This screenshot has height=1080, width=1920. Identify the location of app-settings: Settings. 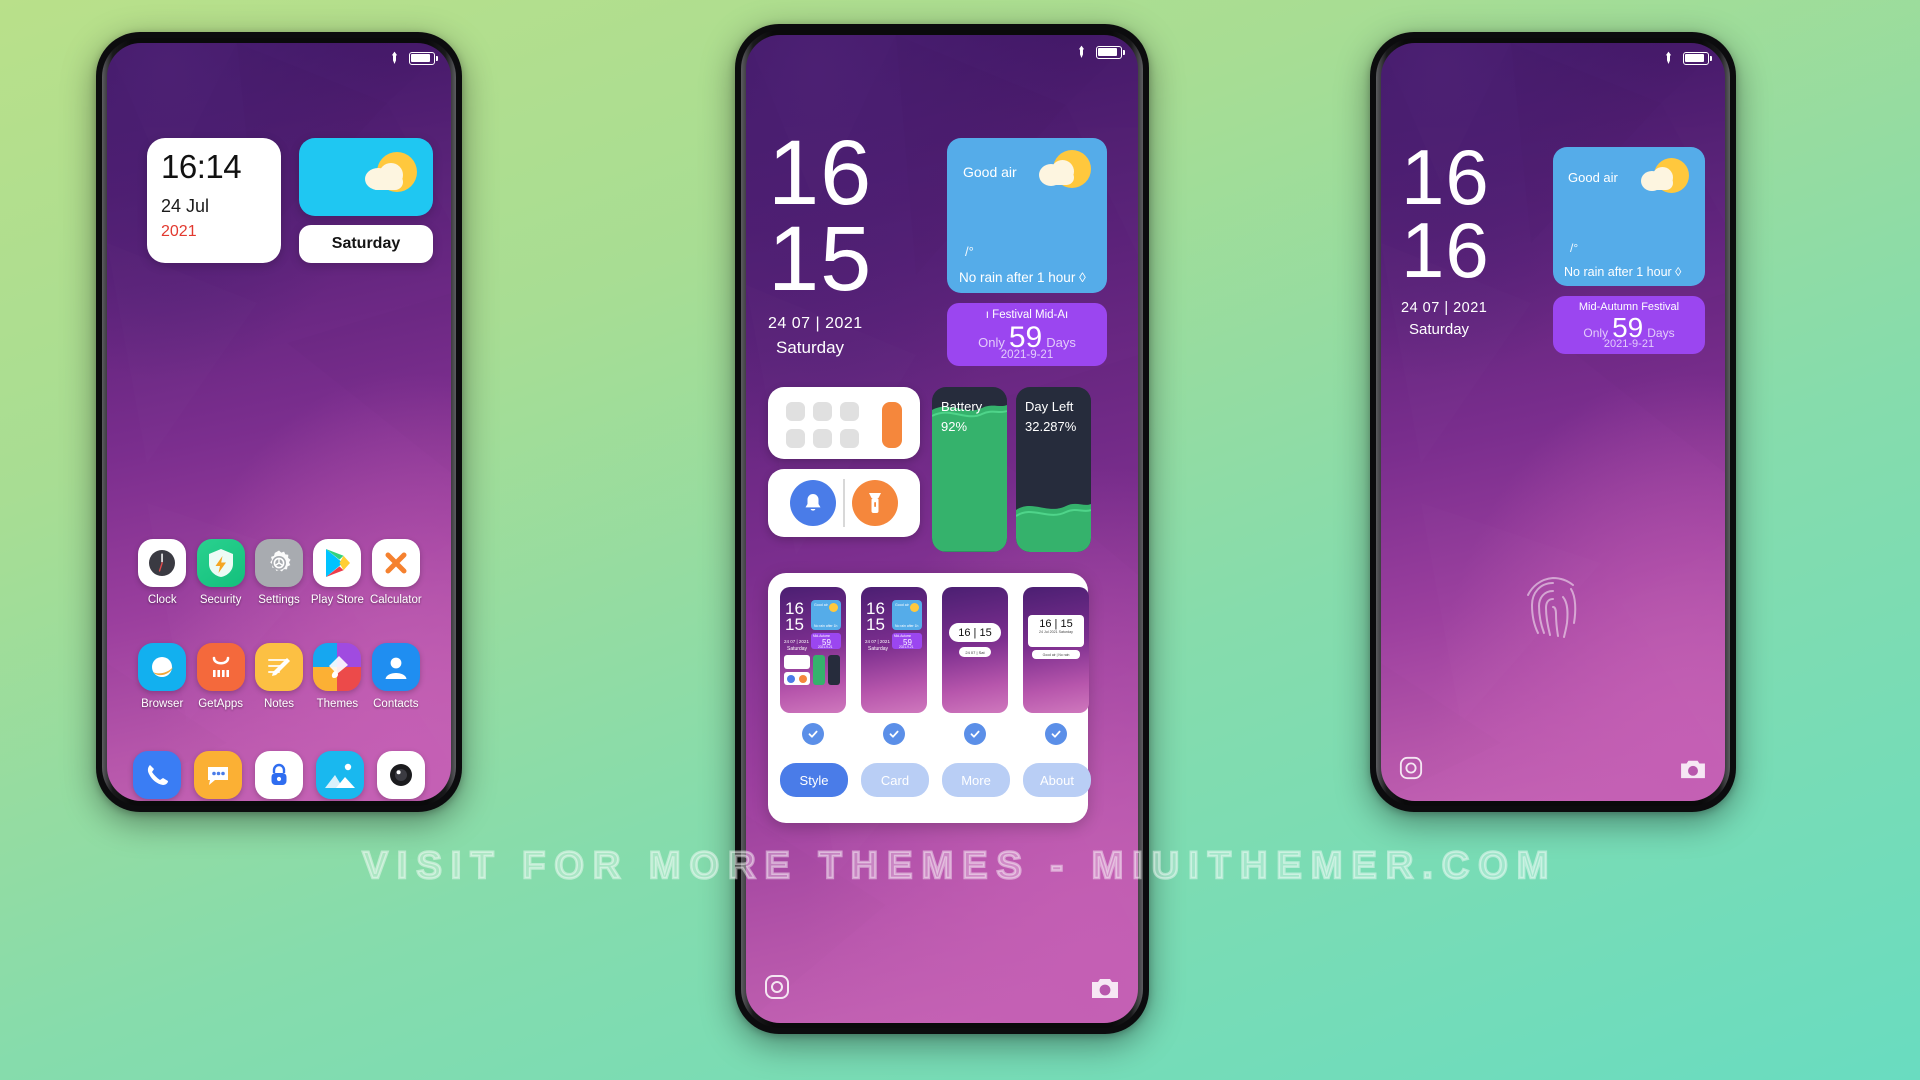
(279, 572).